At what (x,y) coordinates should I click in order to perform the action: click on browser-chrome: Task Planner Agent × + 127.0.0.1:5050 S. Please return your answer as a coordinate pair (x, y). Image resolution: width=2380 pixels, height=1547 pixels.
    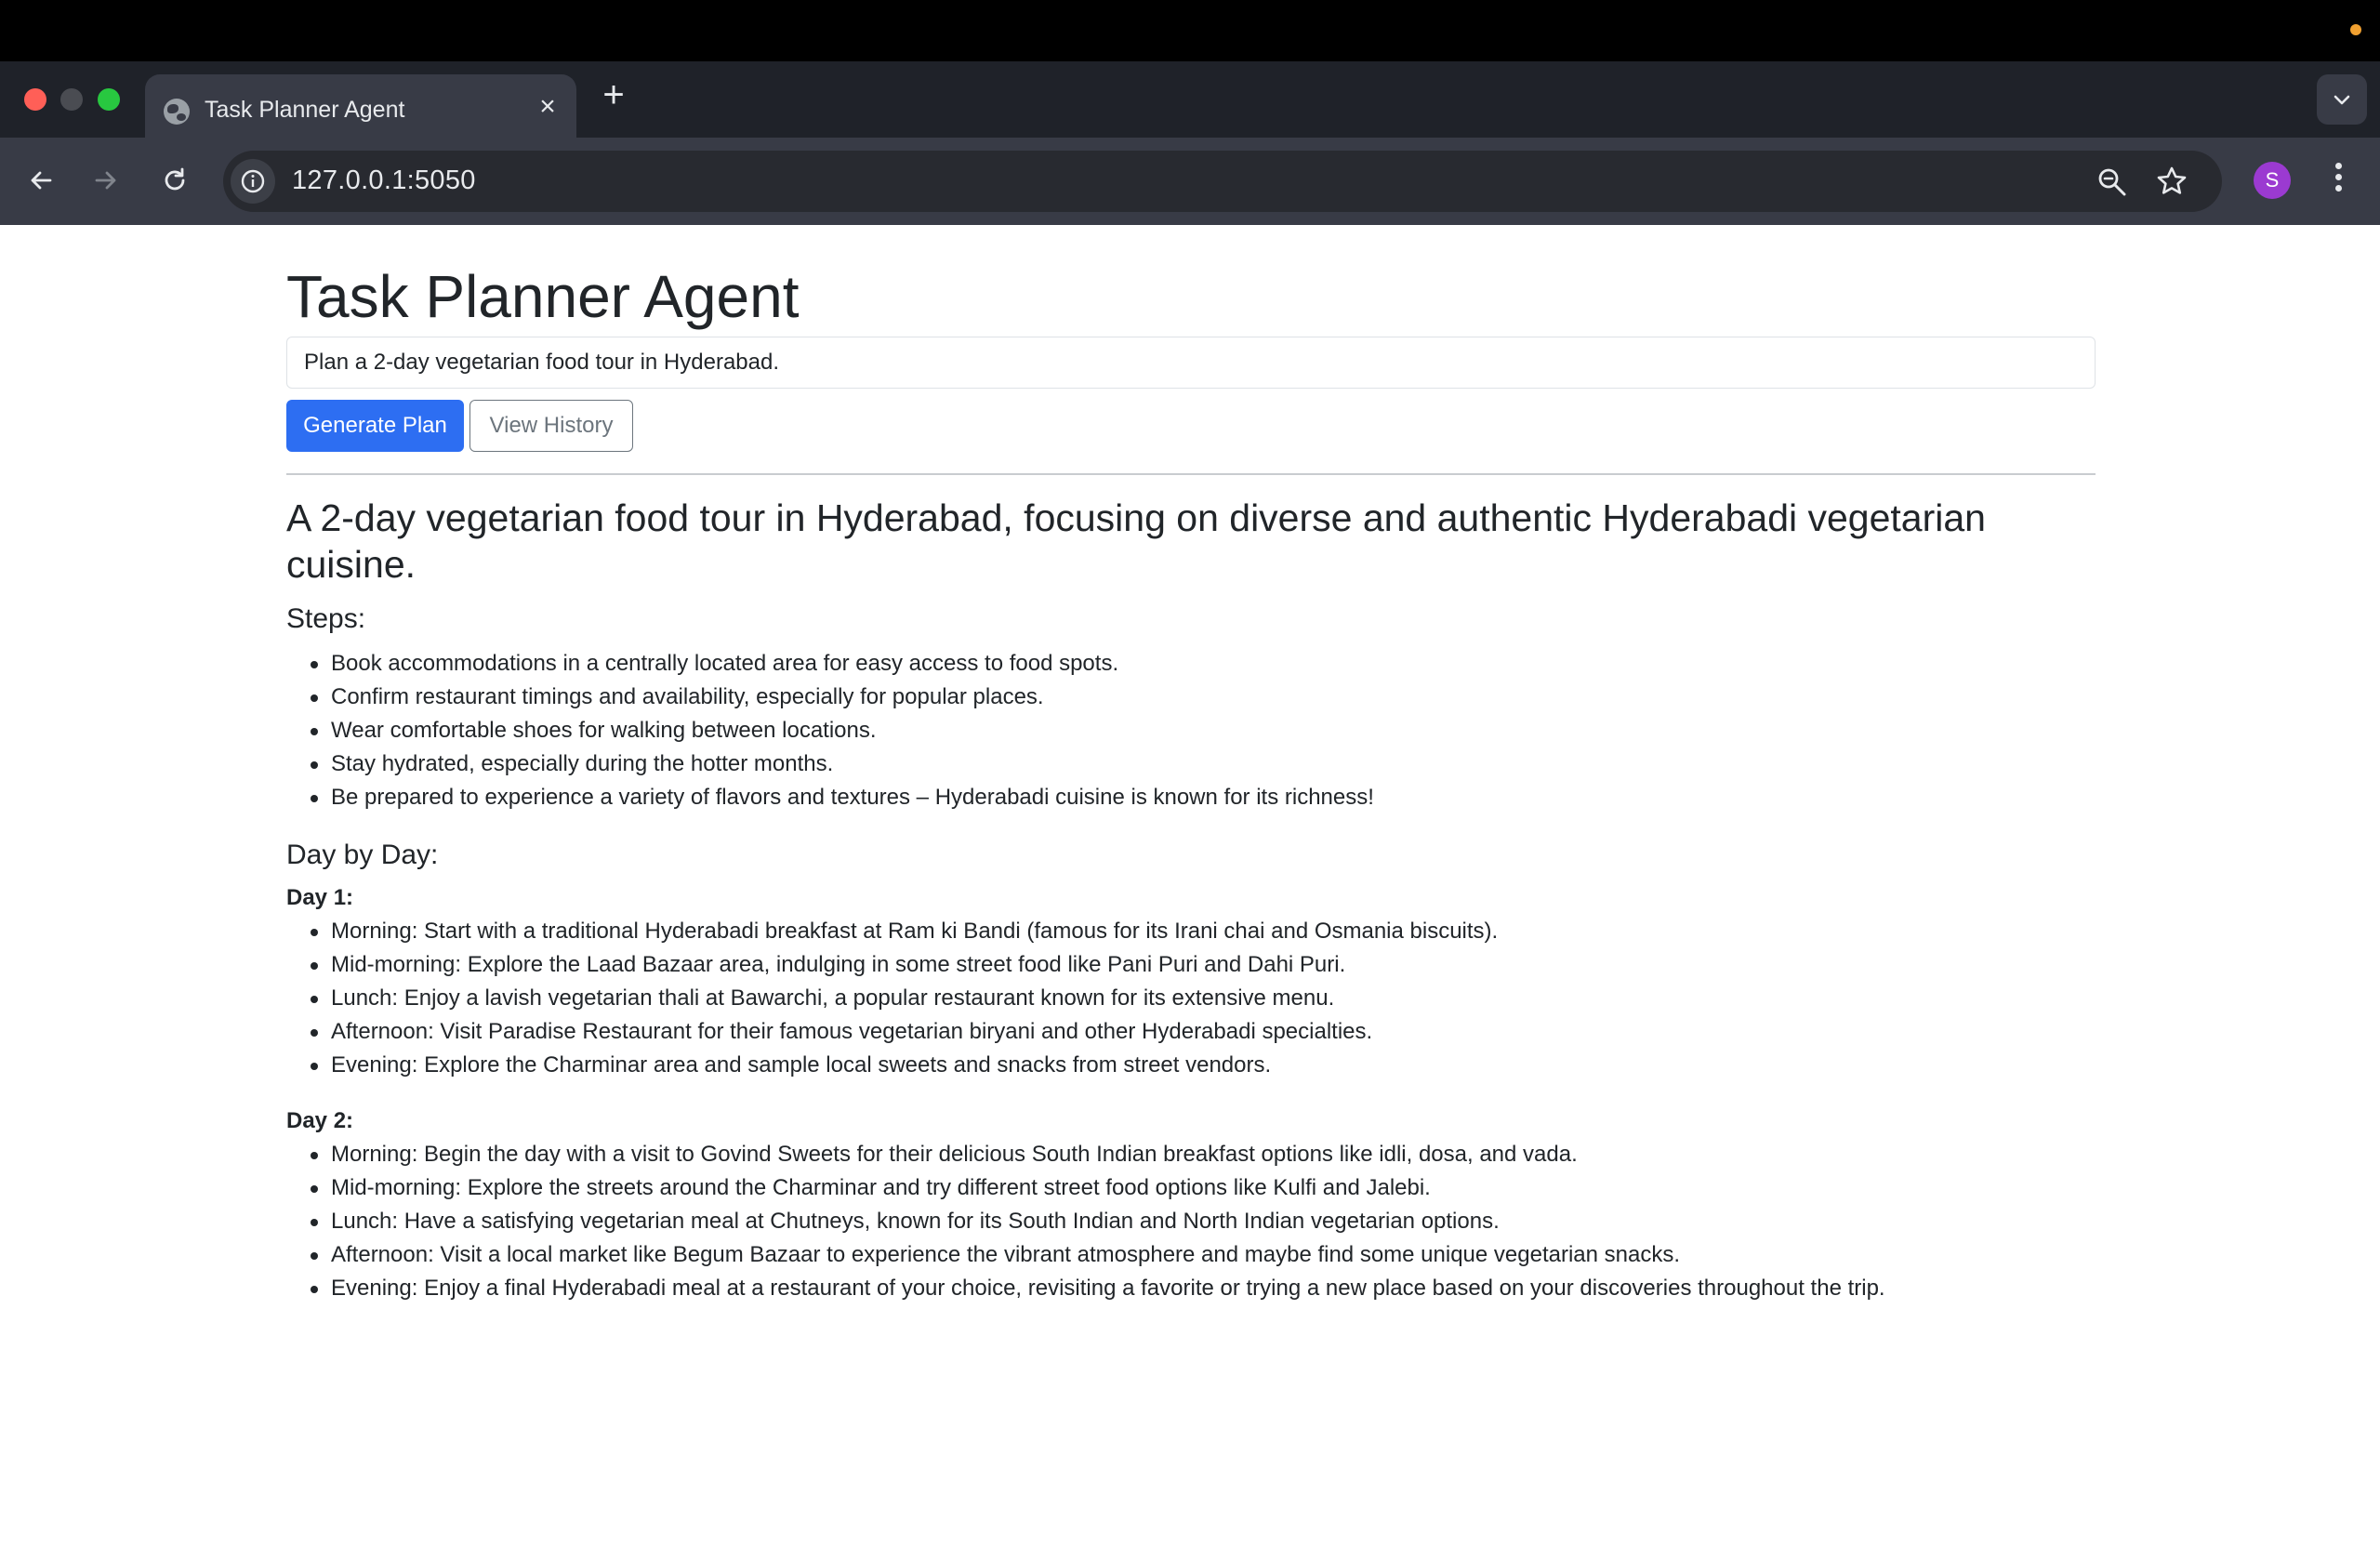
    Looking at the image, I should click on (1190, 143).